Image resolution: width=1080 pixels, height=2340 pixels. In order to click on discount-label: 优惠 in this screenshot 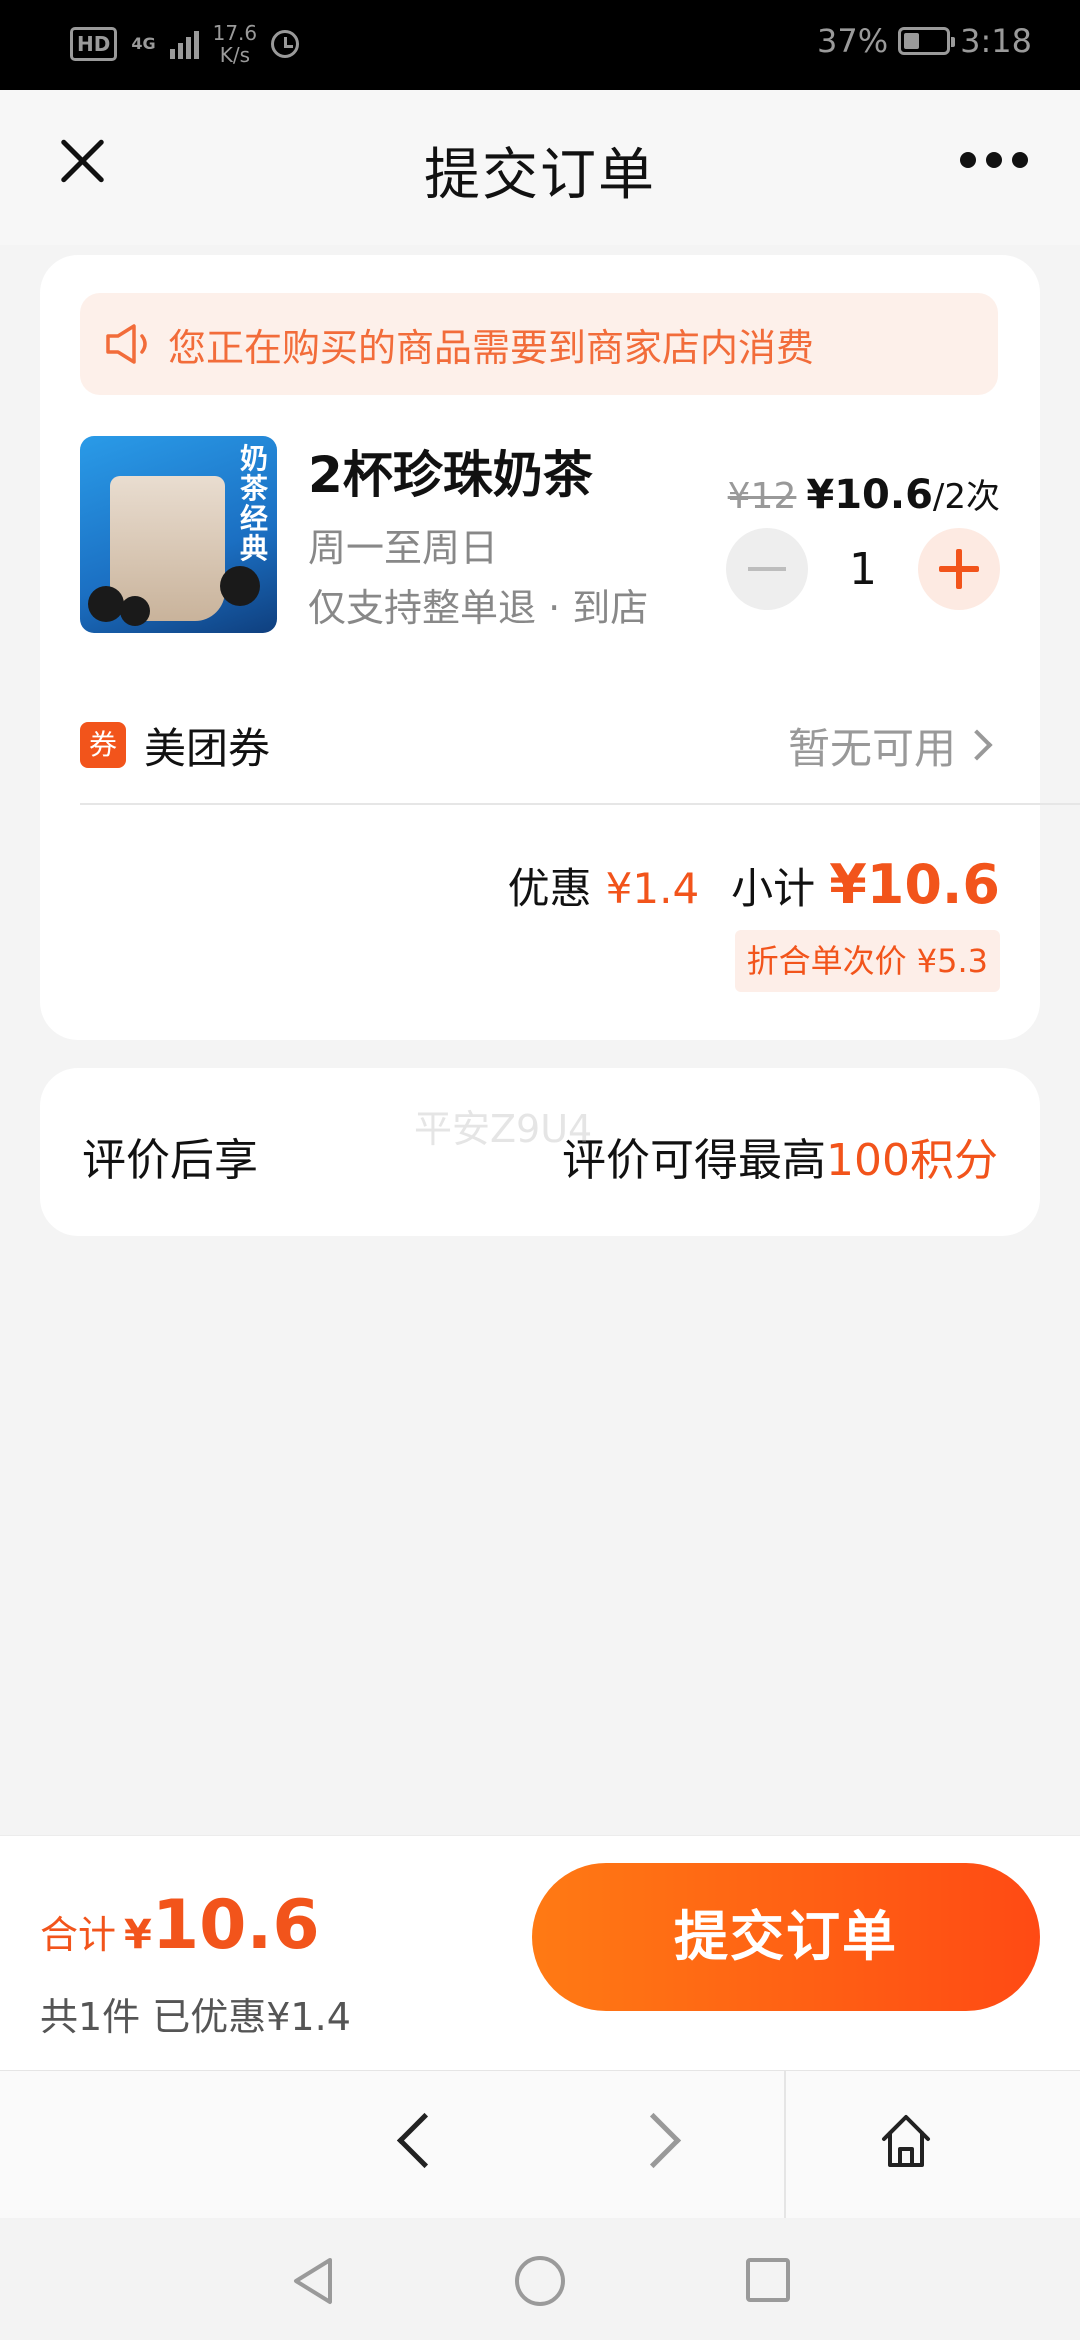, I will do `click(549, 888)`.